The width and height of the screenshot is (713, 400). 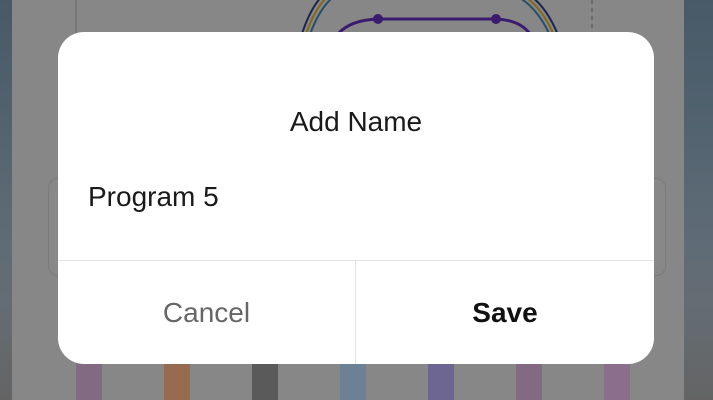 I want to click on dialog-title: Add Name, so click(x=356, y=121).